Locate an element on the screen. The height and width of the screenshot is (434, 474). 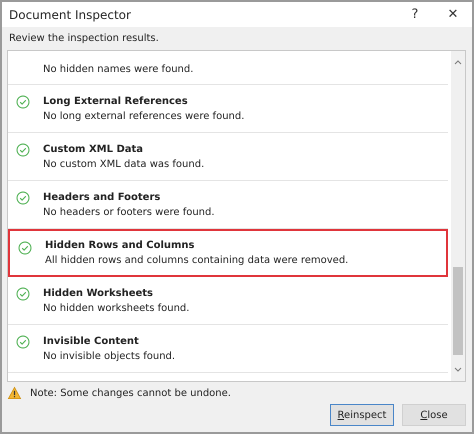
result-description: No headers or footers were found. is located at coordinates (129, 212).